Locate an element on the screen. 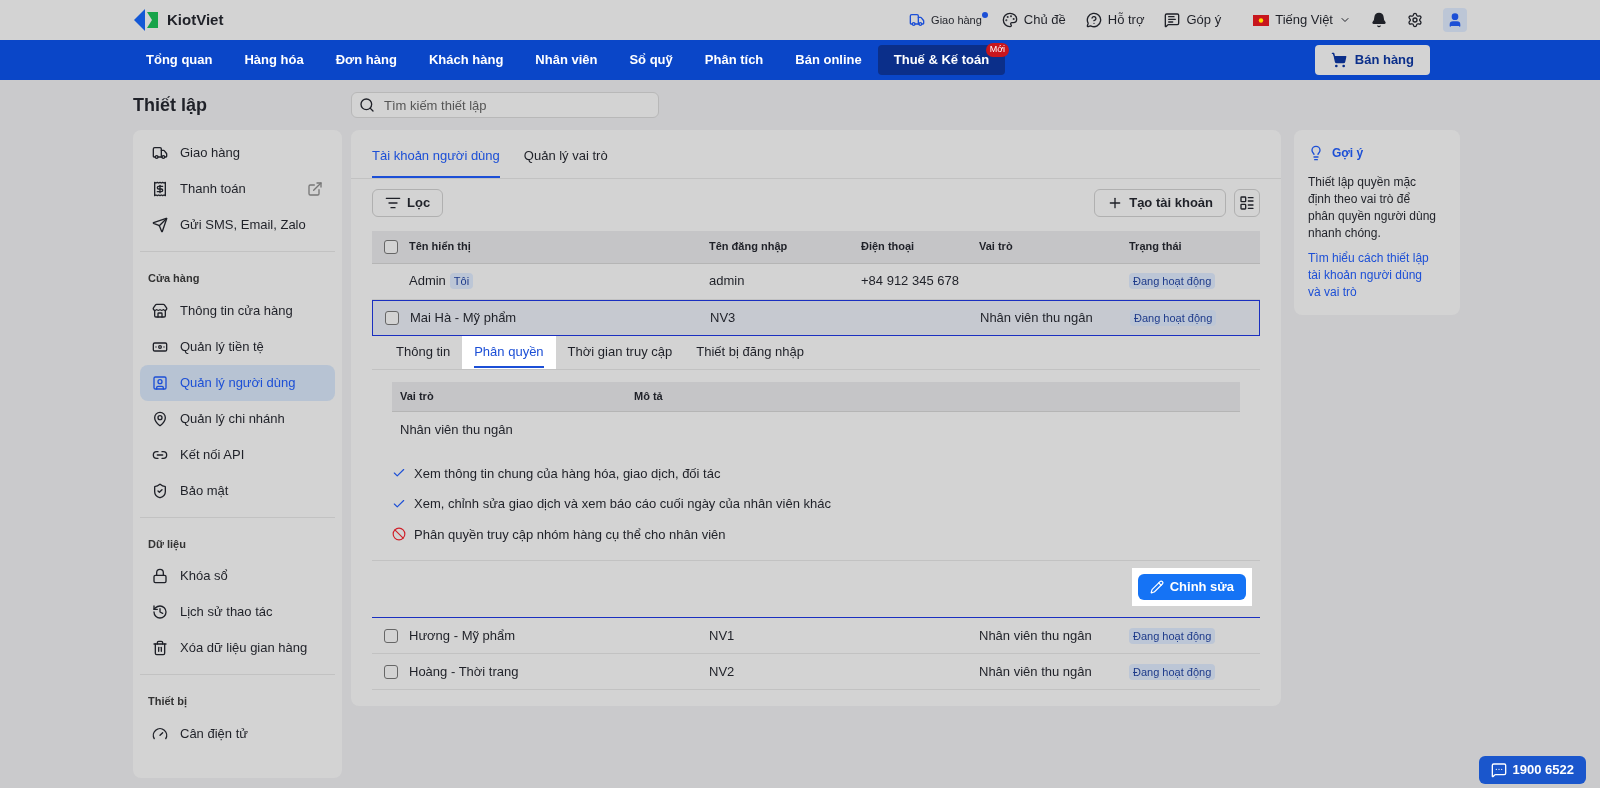  store-icon is located at coordinates (160, 310).